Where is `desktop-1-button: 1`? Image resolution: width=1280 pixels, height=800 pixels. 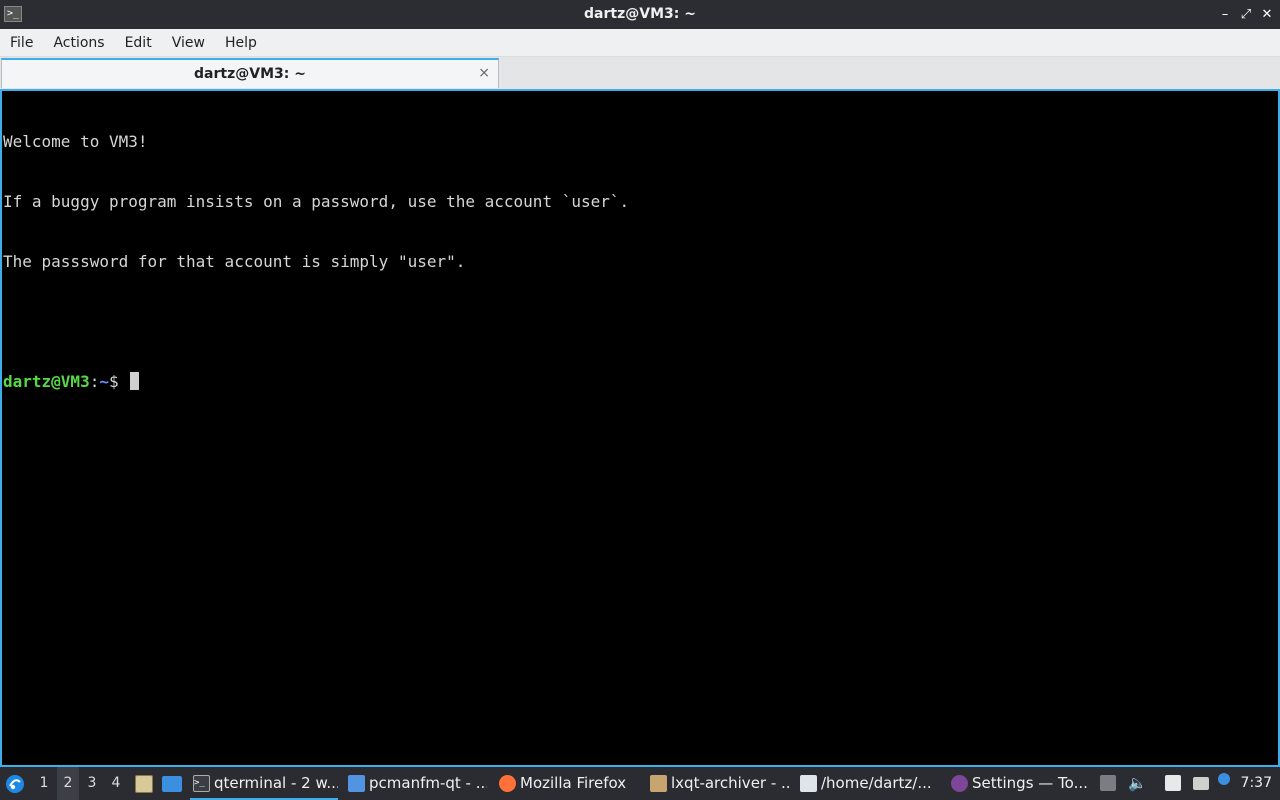
desktop-1-button: 1 is located at coordinates (44, 783).